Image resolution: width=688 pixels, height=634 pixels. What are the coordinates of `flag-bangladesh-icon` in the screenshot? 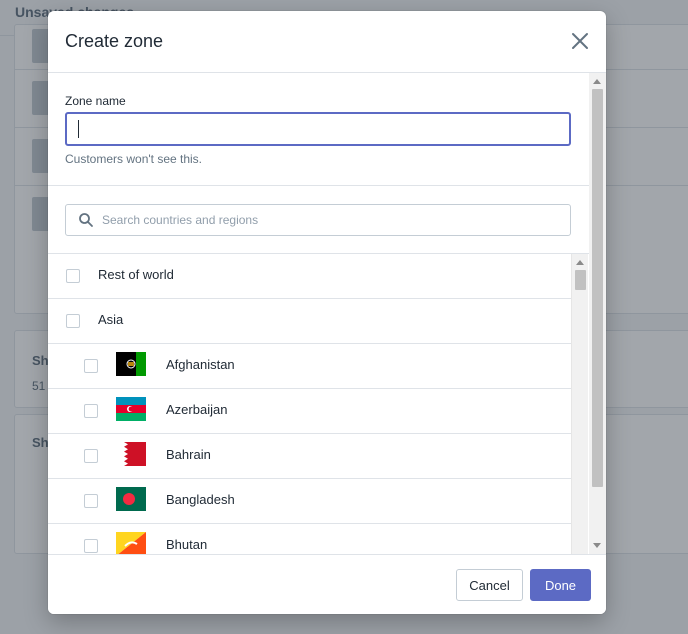 It's located at (131, 499).